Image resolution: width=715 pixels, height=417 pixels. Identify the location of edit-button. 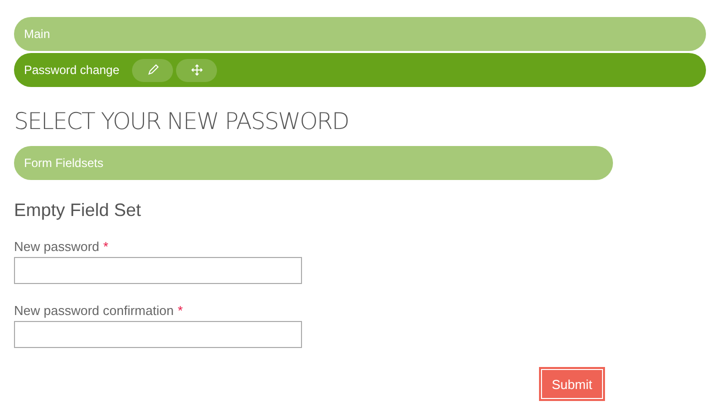
(153, 70).